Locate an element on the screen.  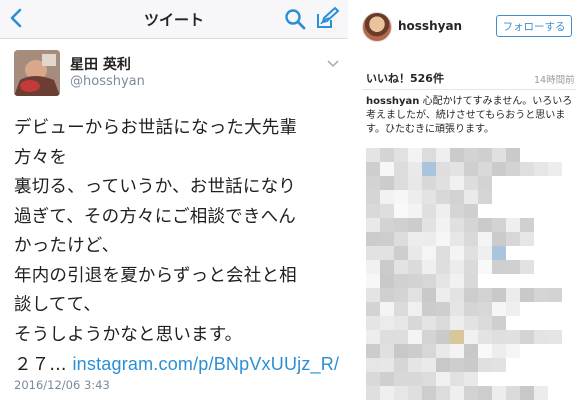
likes-count: いいね！526件 is located at coordinates (405, 78).